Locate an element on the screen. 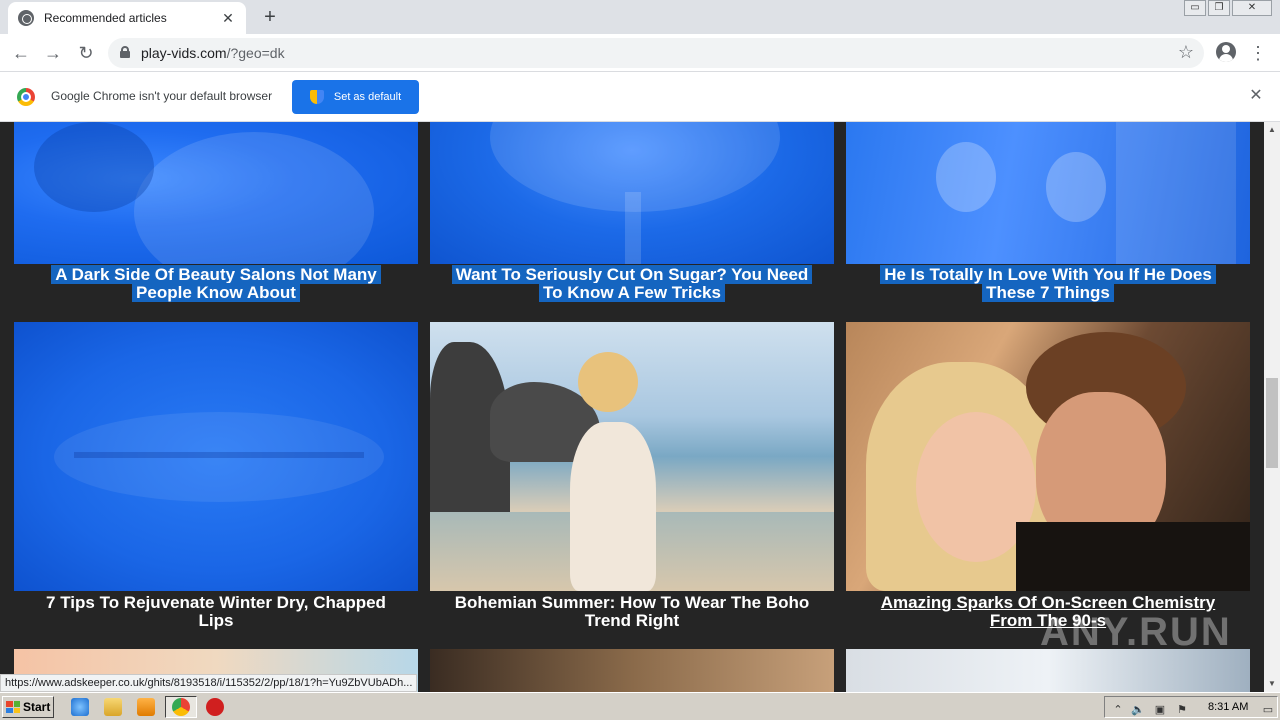  window-controls: ▭ ❐ ✕ is located at coordinates (1228, 8).